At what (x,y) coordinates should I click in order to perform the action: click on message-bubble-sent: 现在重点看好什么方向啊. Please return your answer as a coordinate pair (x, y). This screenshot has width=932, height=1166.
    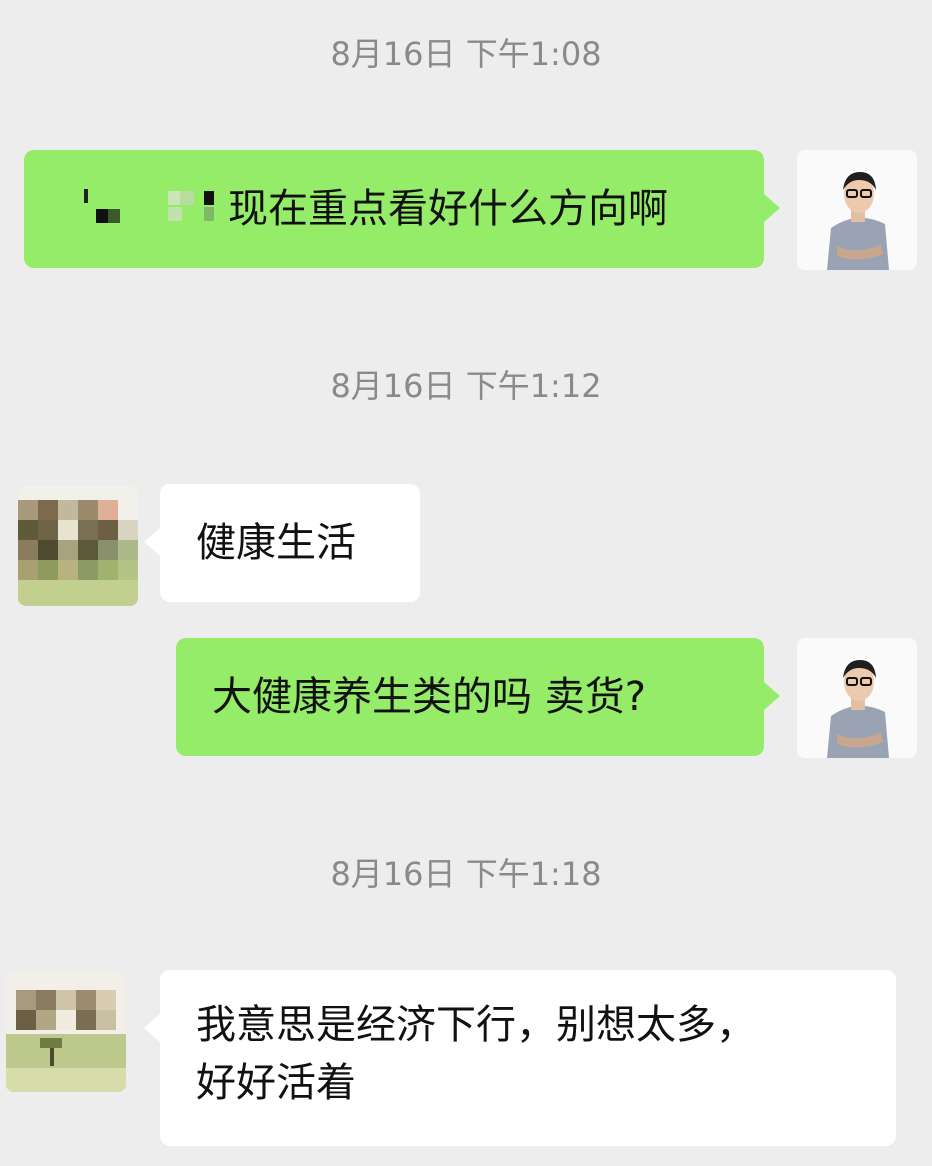
    Looking at the image, I should click on (402, 209).